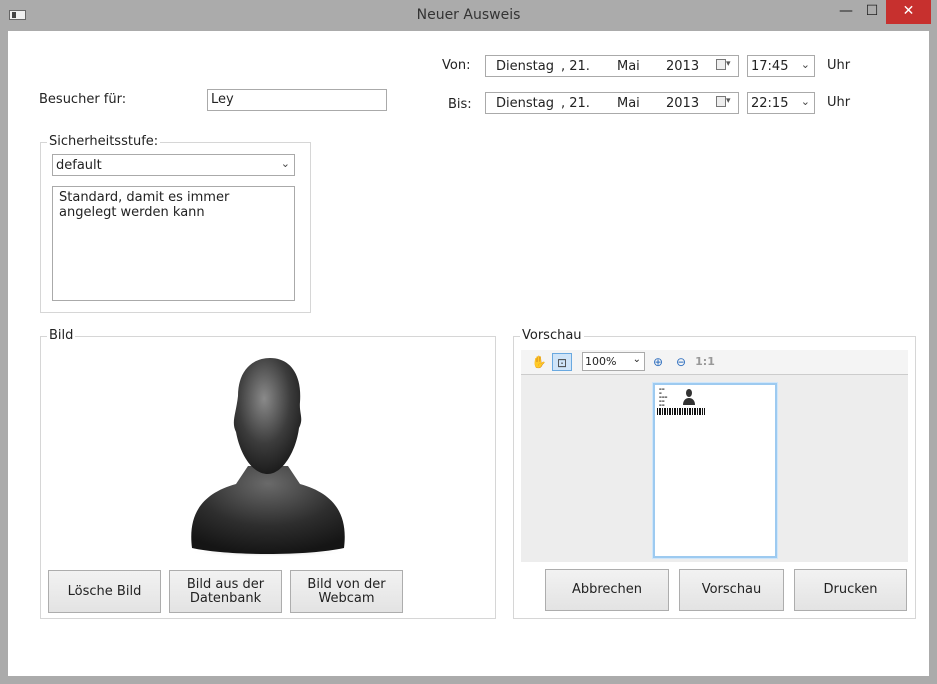  I want to click on from-time-select: 17:45 ⌄, so click(781, 66).